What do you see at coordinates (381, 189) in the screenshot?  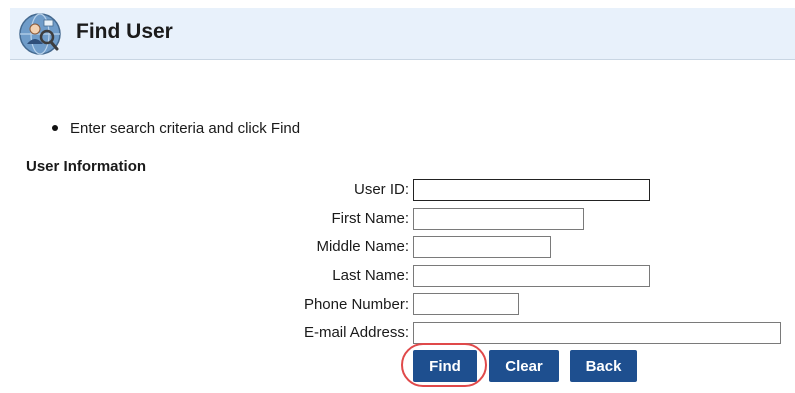 I see `user-id-label: User ID:` at bounding box center [381, 189].